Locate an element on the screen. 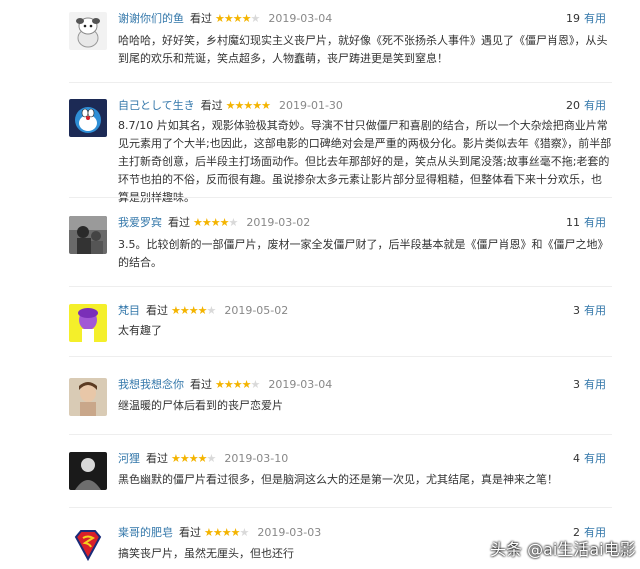  child-photo-avatar is located at coordinates (88, 397).